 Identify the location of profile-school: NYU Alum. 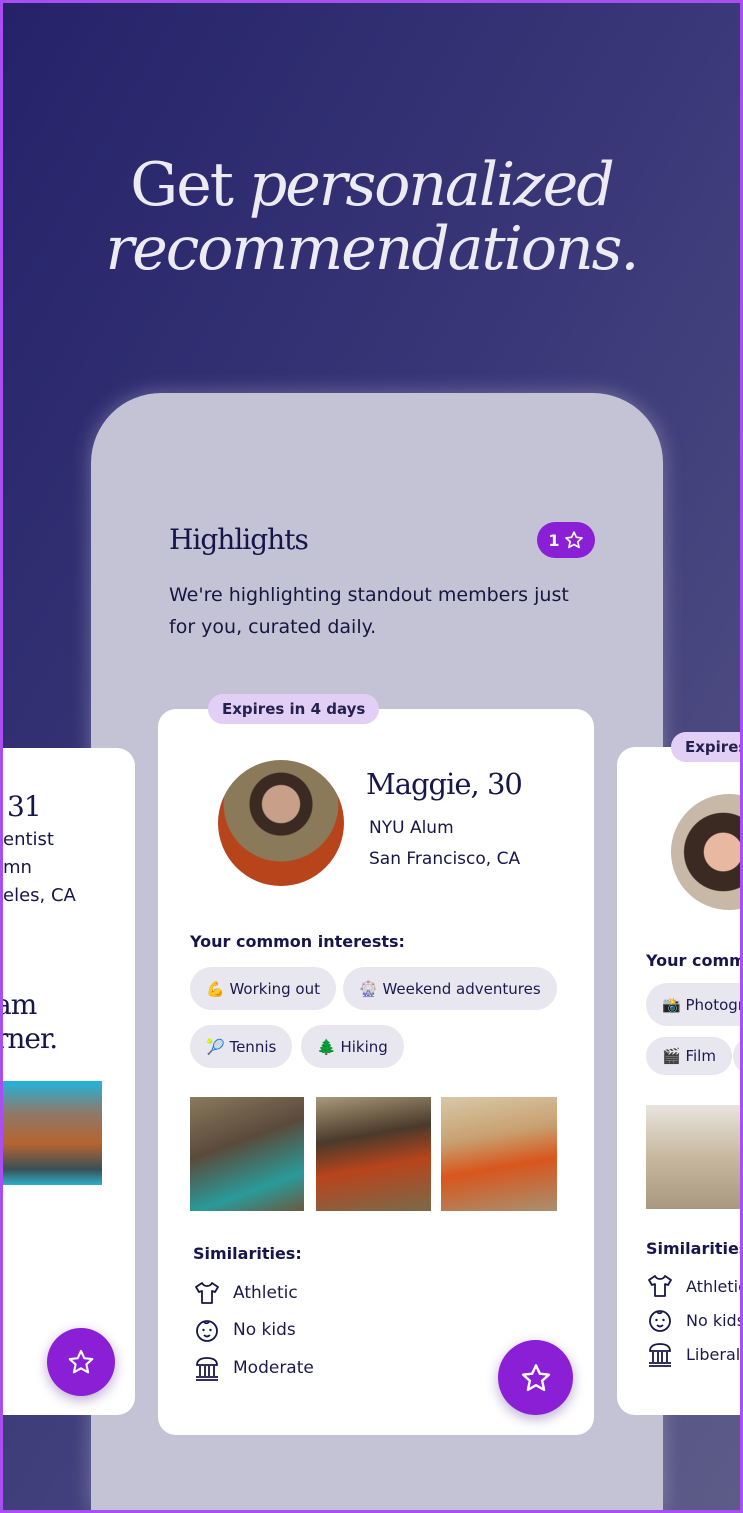
(411, 828).